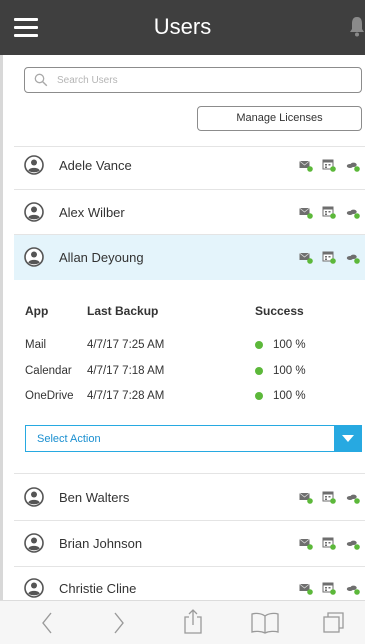  Describe the element at coordinates (41, 80) in the screenshot. I see `search-icon` at that location.